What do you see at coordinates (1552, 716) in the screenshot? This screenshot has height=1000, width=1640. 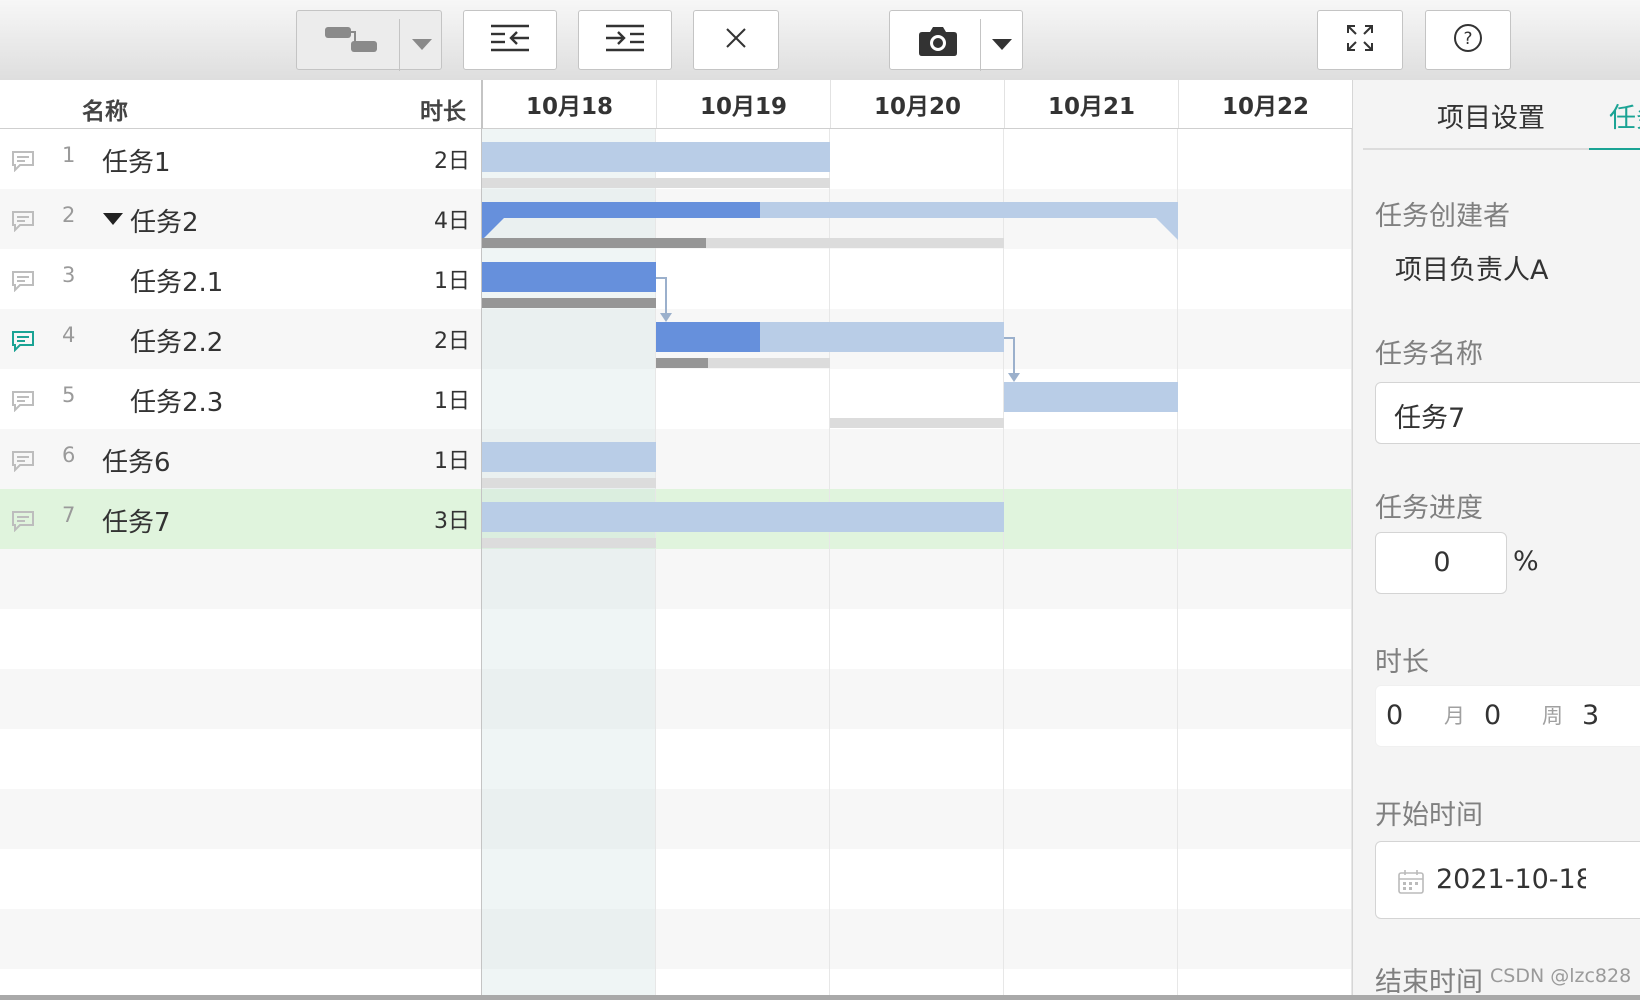 I see `duration-week-unit: 周` at bounding box center [1552, 716].